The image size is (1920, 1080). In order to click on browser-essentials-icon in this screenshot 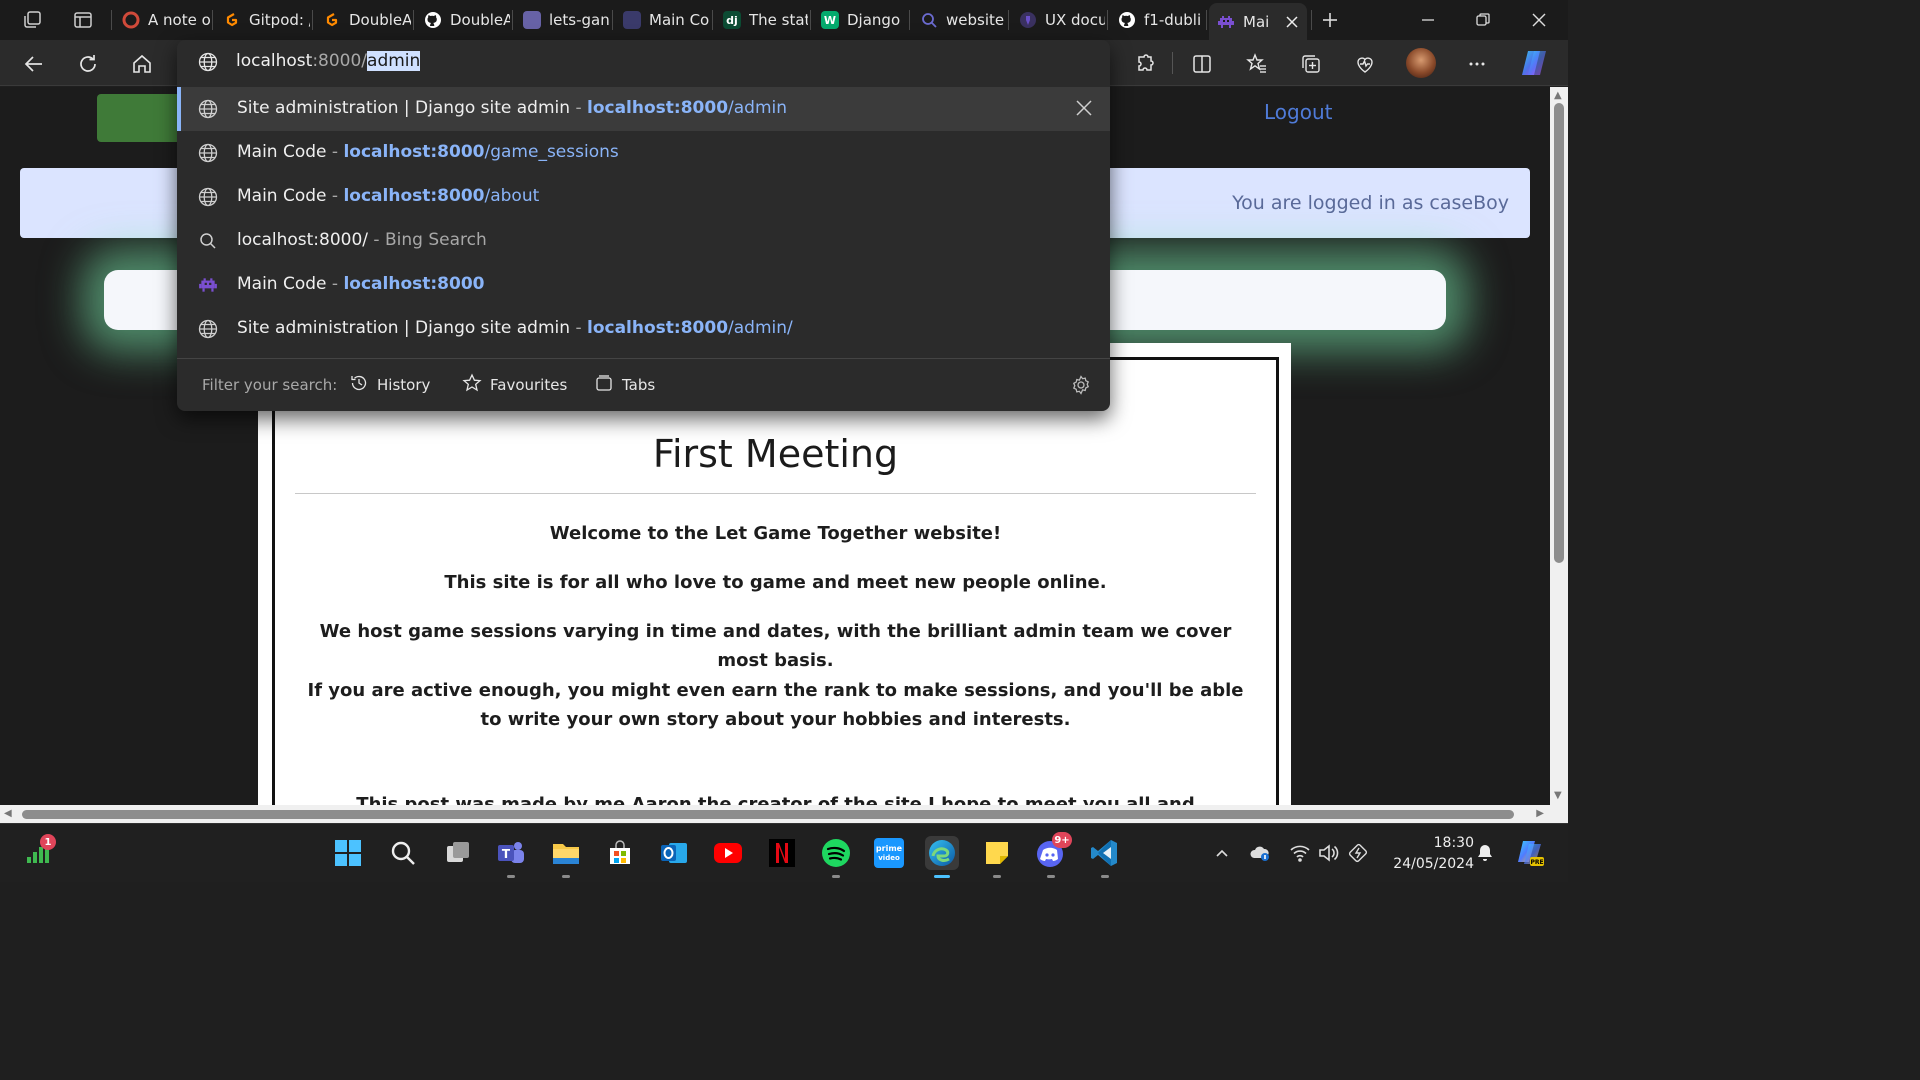, I will do `click(1365, 64)`.